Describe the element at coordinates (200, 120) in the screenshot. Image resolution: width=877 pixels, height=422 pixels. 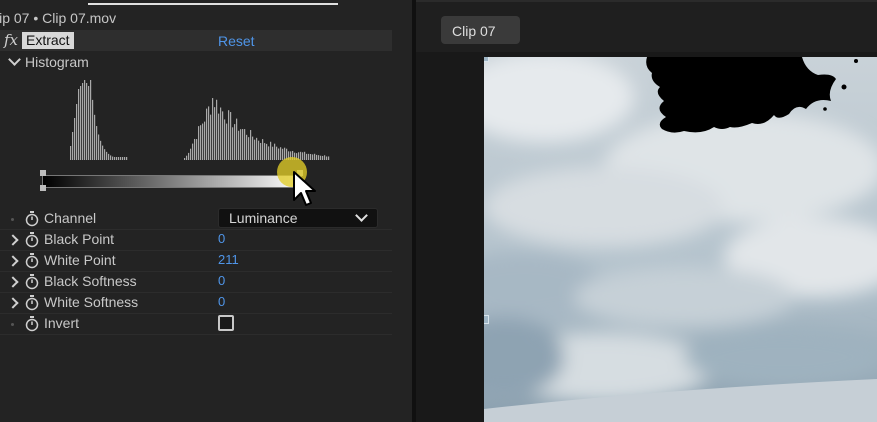
I see `histogram-graph` at that location.